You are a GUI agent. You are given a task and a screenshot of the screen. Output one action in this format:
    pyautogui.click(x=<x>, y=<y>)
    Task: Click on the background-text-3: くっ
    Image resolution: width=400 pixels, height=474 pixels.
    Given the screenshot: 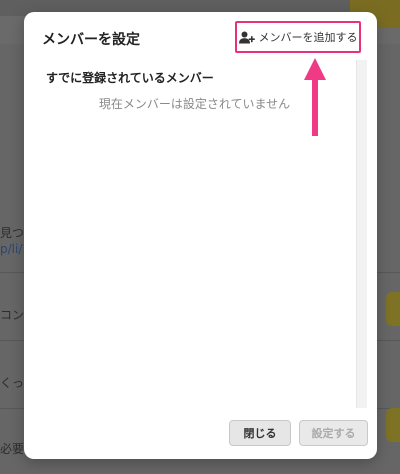 What is the action you would take?
    pyautogui.click(x=12, y=383)
    